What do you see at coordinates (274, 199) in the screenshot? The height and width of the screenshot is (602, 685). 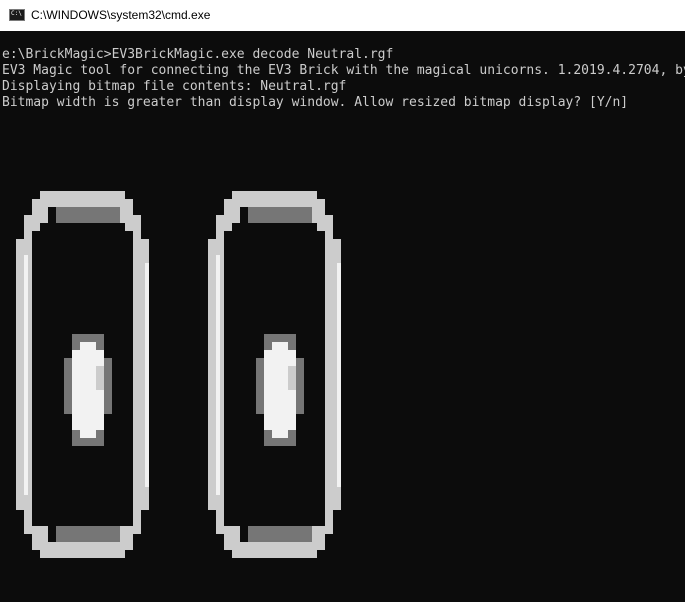 I see `right-eye-outline-top` at bounding box center [274, 199].